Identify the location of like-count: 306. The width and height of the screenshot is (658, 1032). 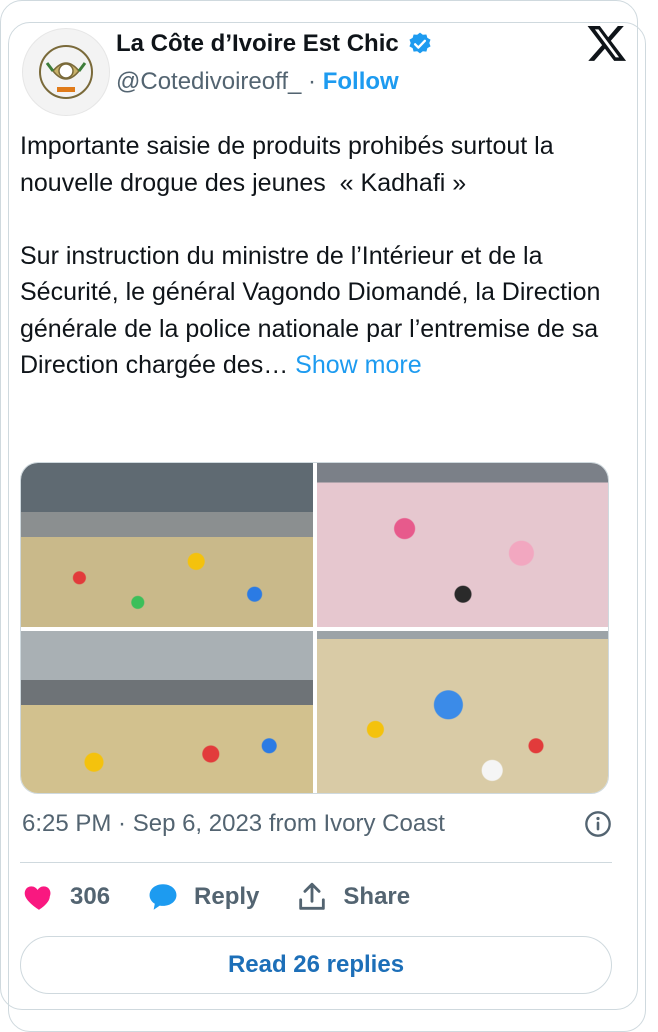
(90, 896).